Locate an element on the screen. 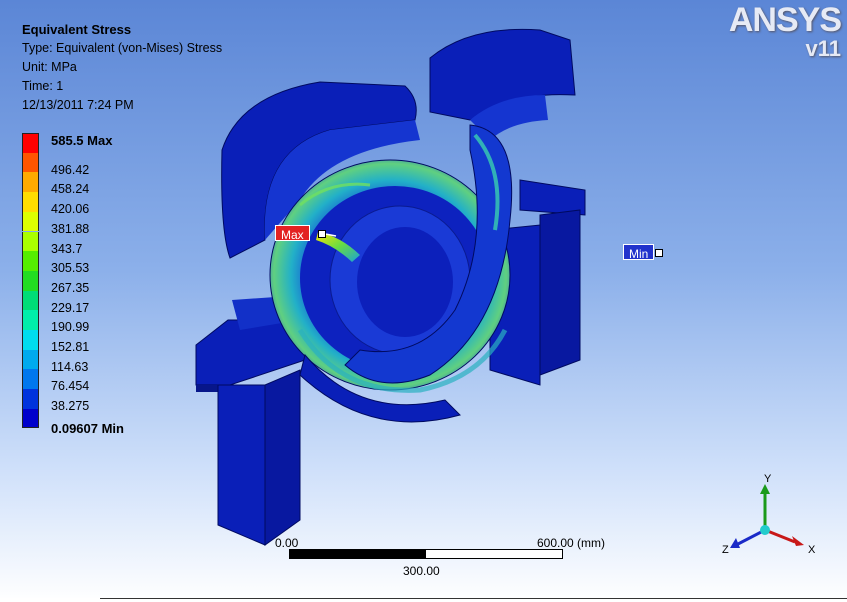  scale-start-label: 0.00 is located at coordinates (287, 543).